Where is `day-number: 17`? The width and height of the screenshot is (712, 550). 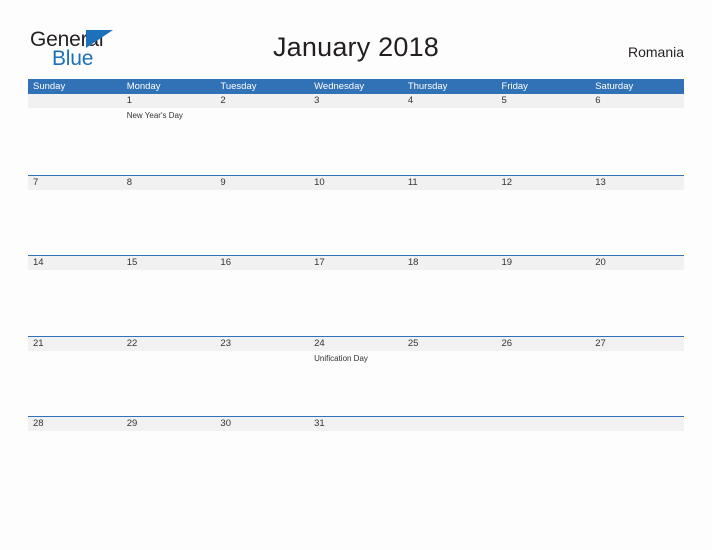
day-number: 17 is located at coordinates (319, 263).